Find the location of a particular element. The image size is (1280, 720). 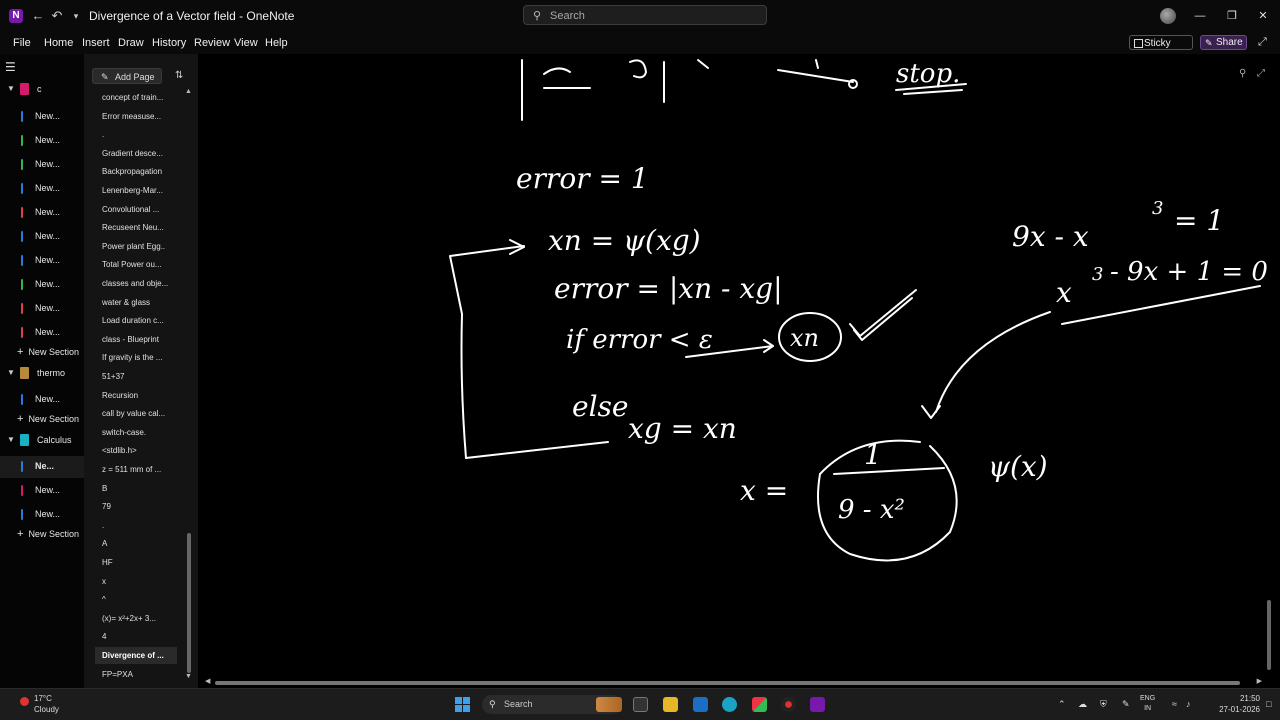

chevron-up-icon: ⌃ is located at coordinates (1062, 704).